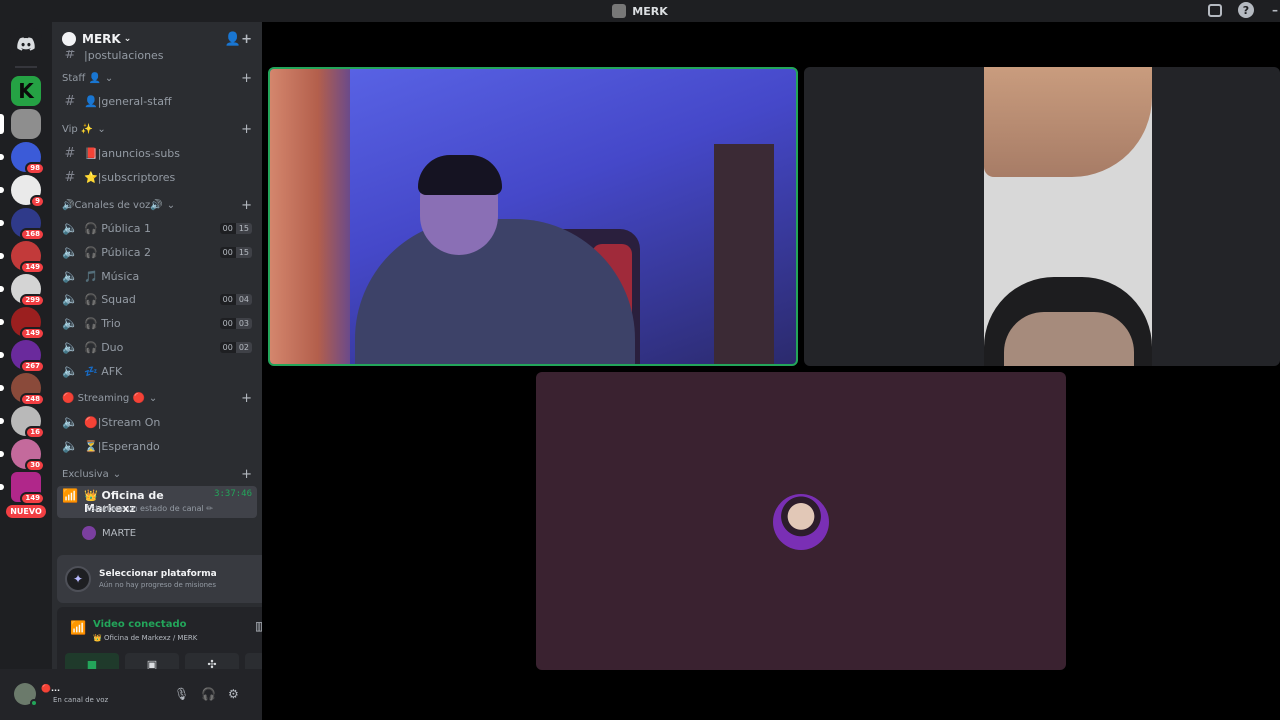 This screenshot has height=720, width=1280. I want to click on avatar, so click(801, 522).